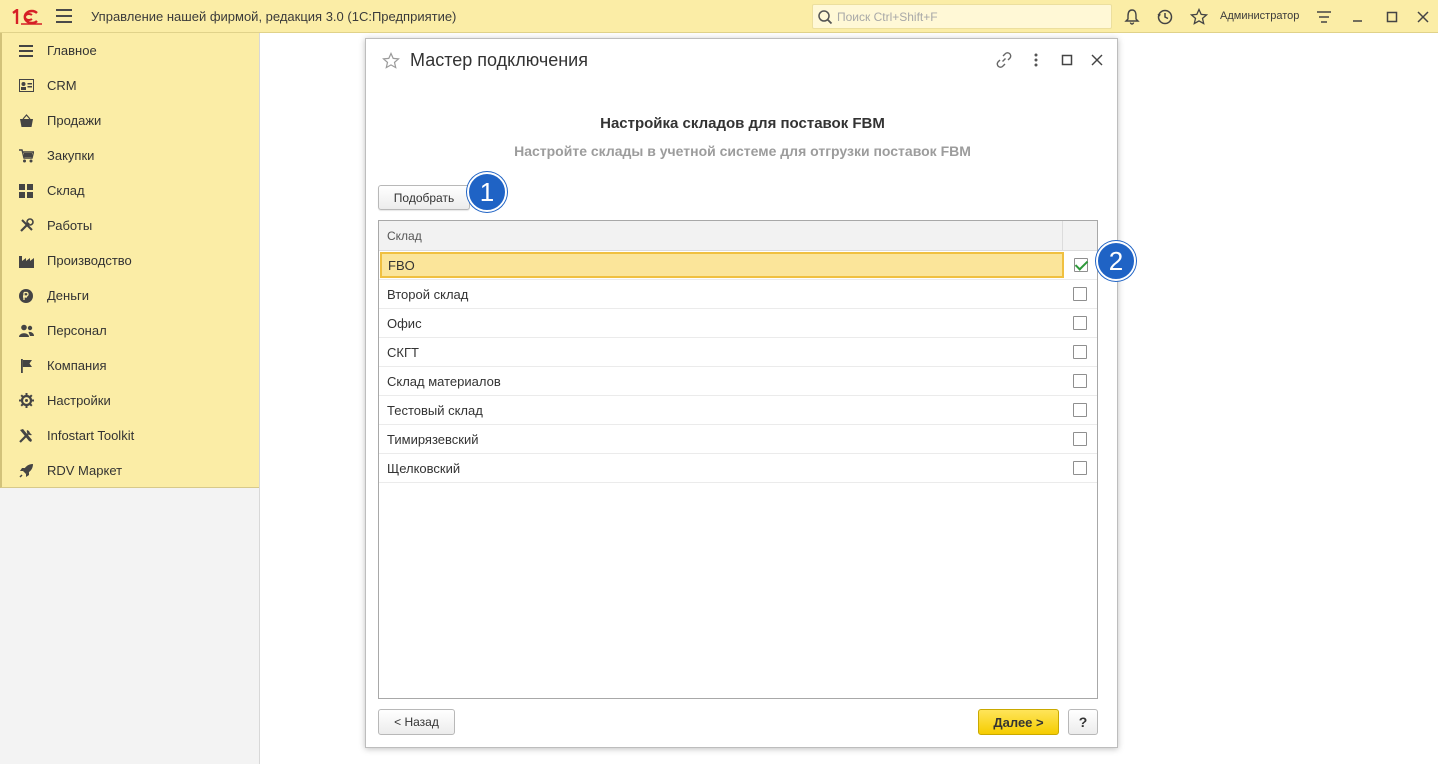  I want to click on link-icon, so click(1004, 60).